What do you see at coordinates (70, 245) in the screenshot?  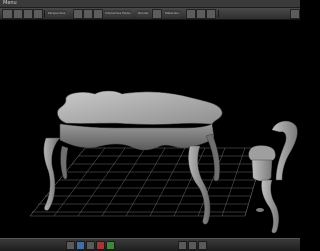 I see `object-icon` at bounding box center [70, 245].